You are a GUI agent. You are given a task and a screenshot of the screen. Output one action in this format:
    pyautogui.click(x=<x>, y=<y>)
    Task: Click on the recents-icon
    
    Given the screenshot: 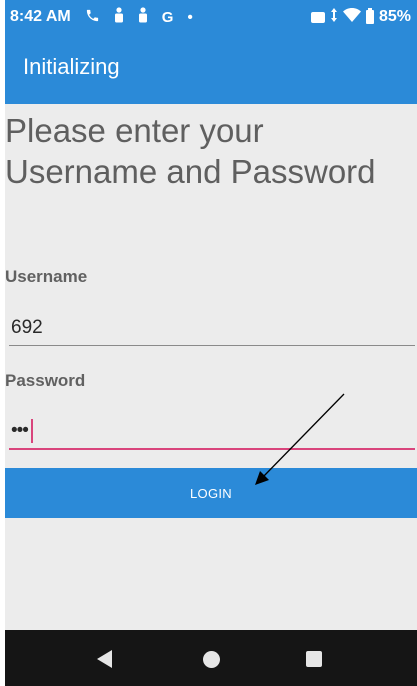 What is the action you would take?
    pyautogui.click(x=314, y=659)
    